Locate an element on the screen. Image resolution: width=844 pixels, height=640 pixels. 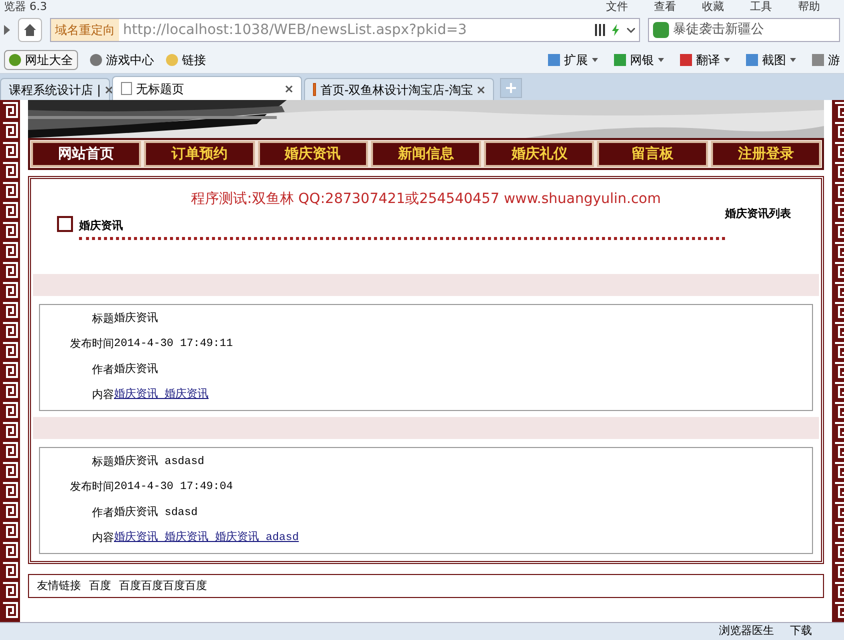
search-field: 暴徒袭击新疆公 is located at coordinates (744, 30).